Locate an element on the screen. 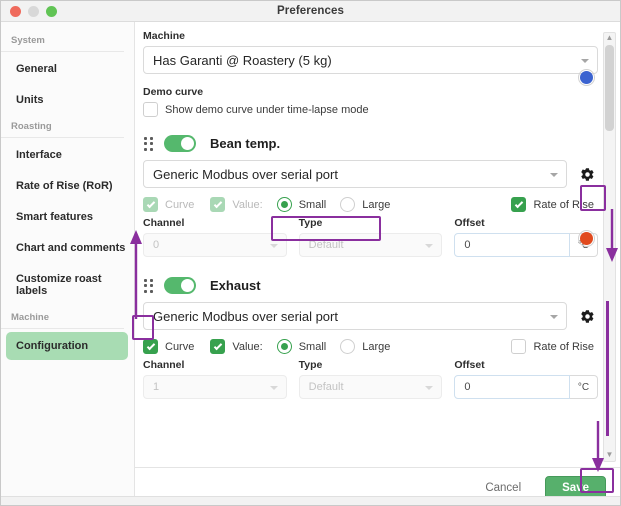  demo-curve-checkbox is located at coordinates (150, 109).